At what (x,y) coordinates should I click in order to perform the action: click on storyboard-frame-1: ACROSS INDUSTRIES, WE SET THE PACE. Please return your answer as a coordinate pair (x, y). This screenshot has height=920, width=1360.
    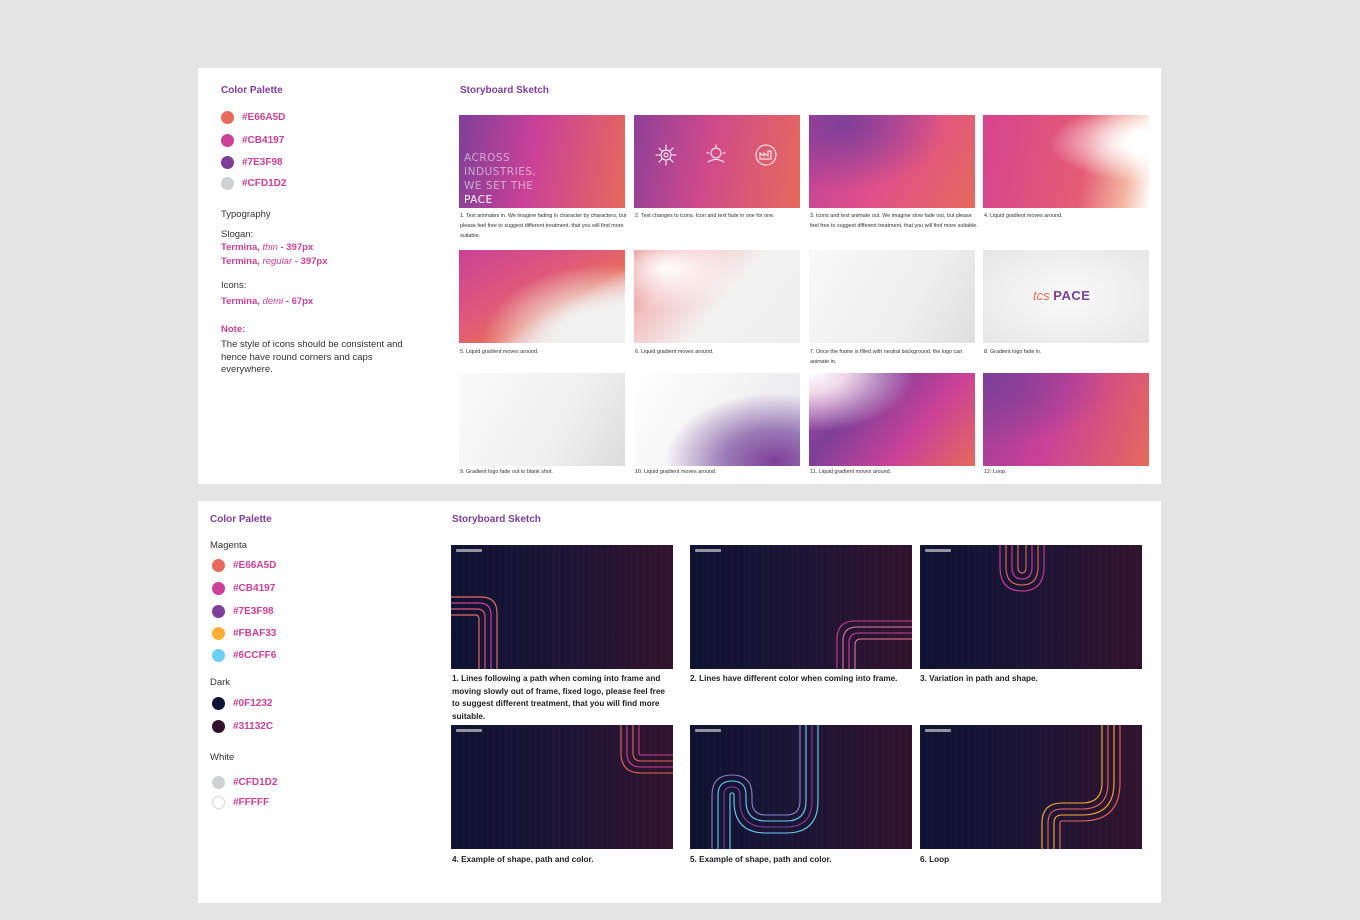
    Looking at the image, I should click on (542, 161).